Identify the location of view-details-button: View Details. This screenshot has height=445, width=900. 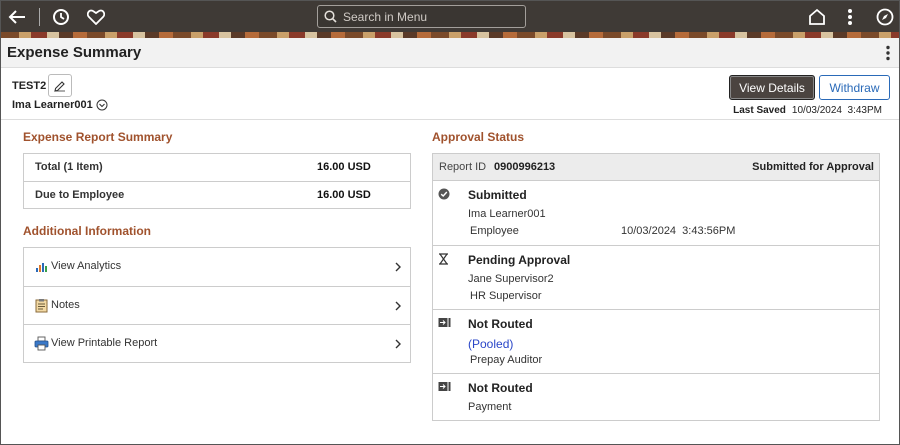
(772, 87).